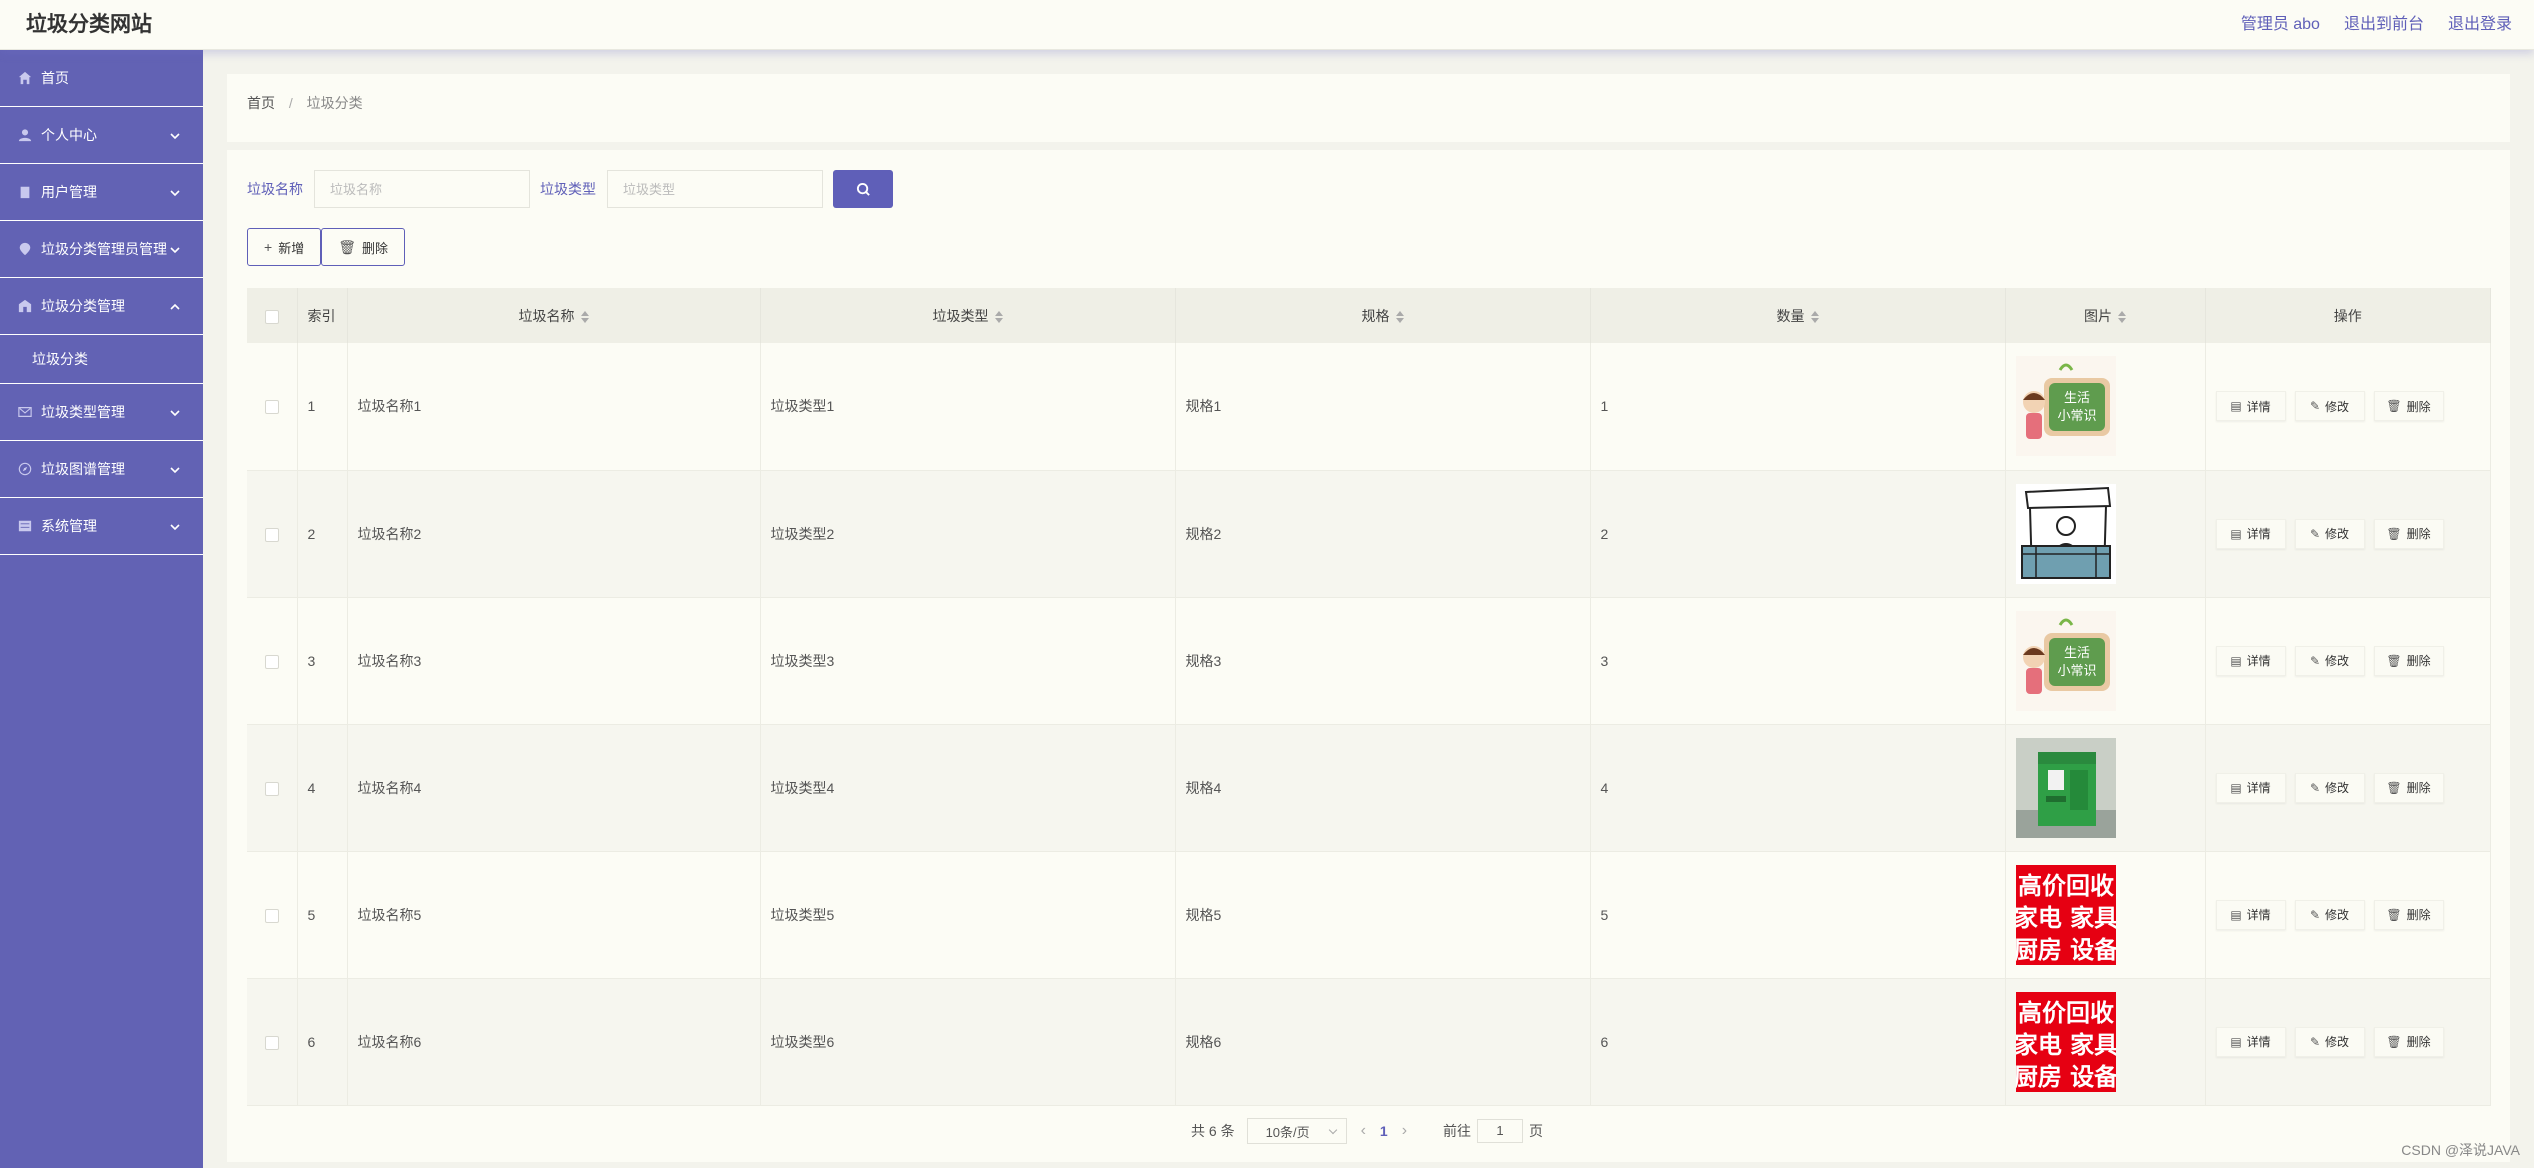 The height and width of the screenshot is (1168, 2534). Describe the element at coordinates (2105, 315) in the screenshot. I see `col-image: 图片` at that location.